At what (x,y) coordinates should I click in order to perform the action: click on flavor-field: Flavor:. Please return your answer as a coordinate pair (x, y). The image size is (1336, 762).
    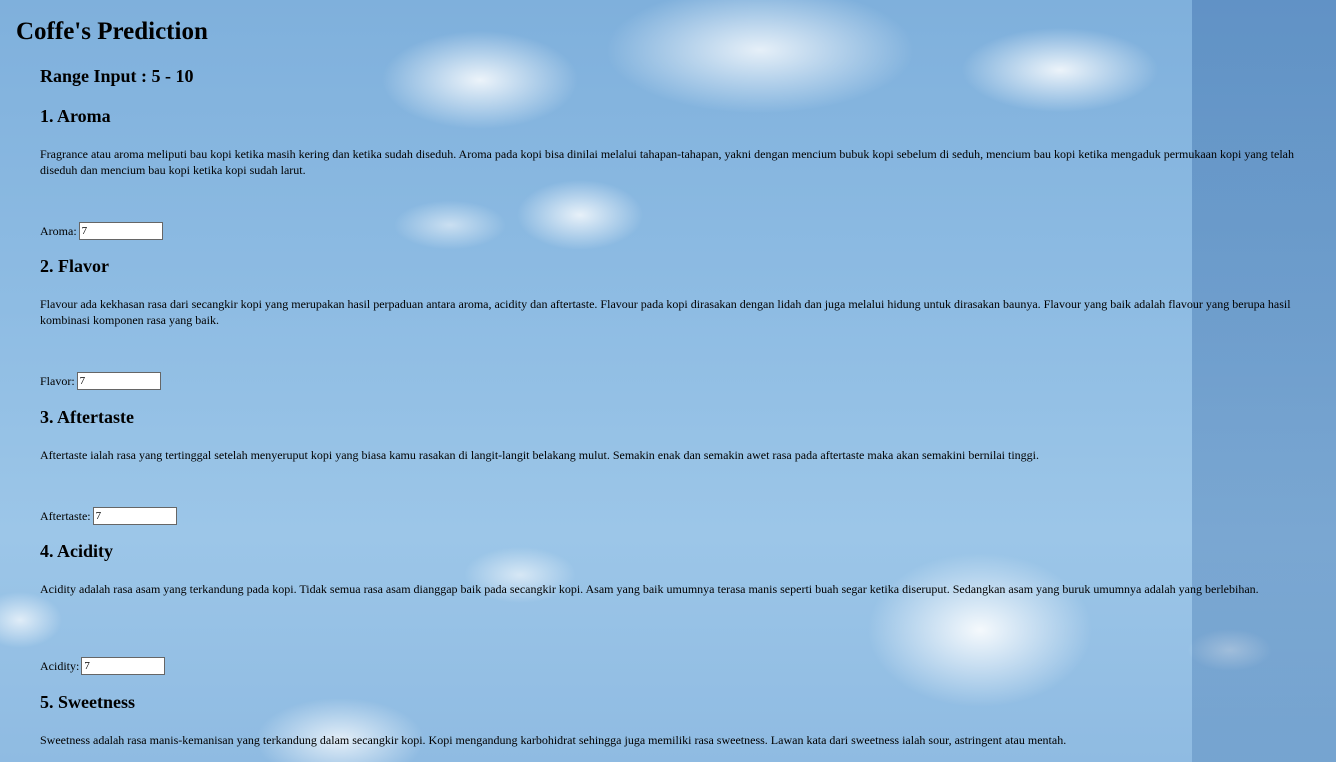
    Looking at the image, I should click on (100, 381).